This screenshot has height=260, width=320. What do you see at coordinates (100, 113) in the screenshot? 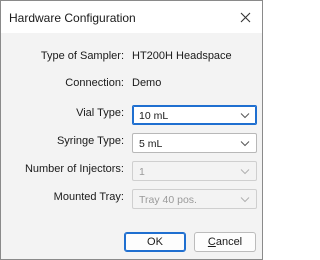
I see `vial-type-label: Vial Type:` at bounding box center [100, 113].